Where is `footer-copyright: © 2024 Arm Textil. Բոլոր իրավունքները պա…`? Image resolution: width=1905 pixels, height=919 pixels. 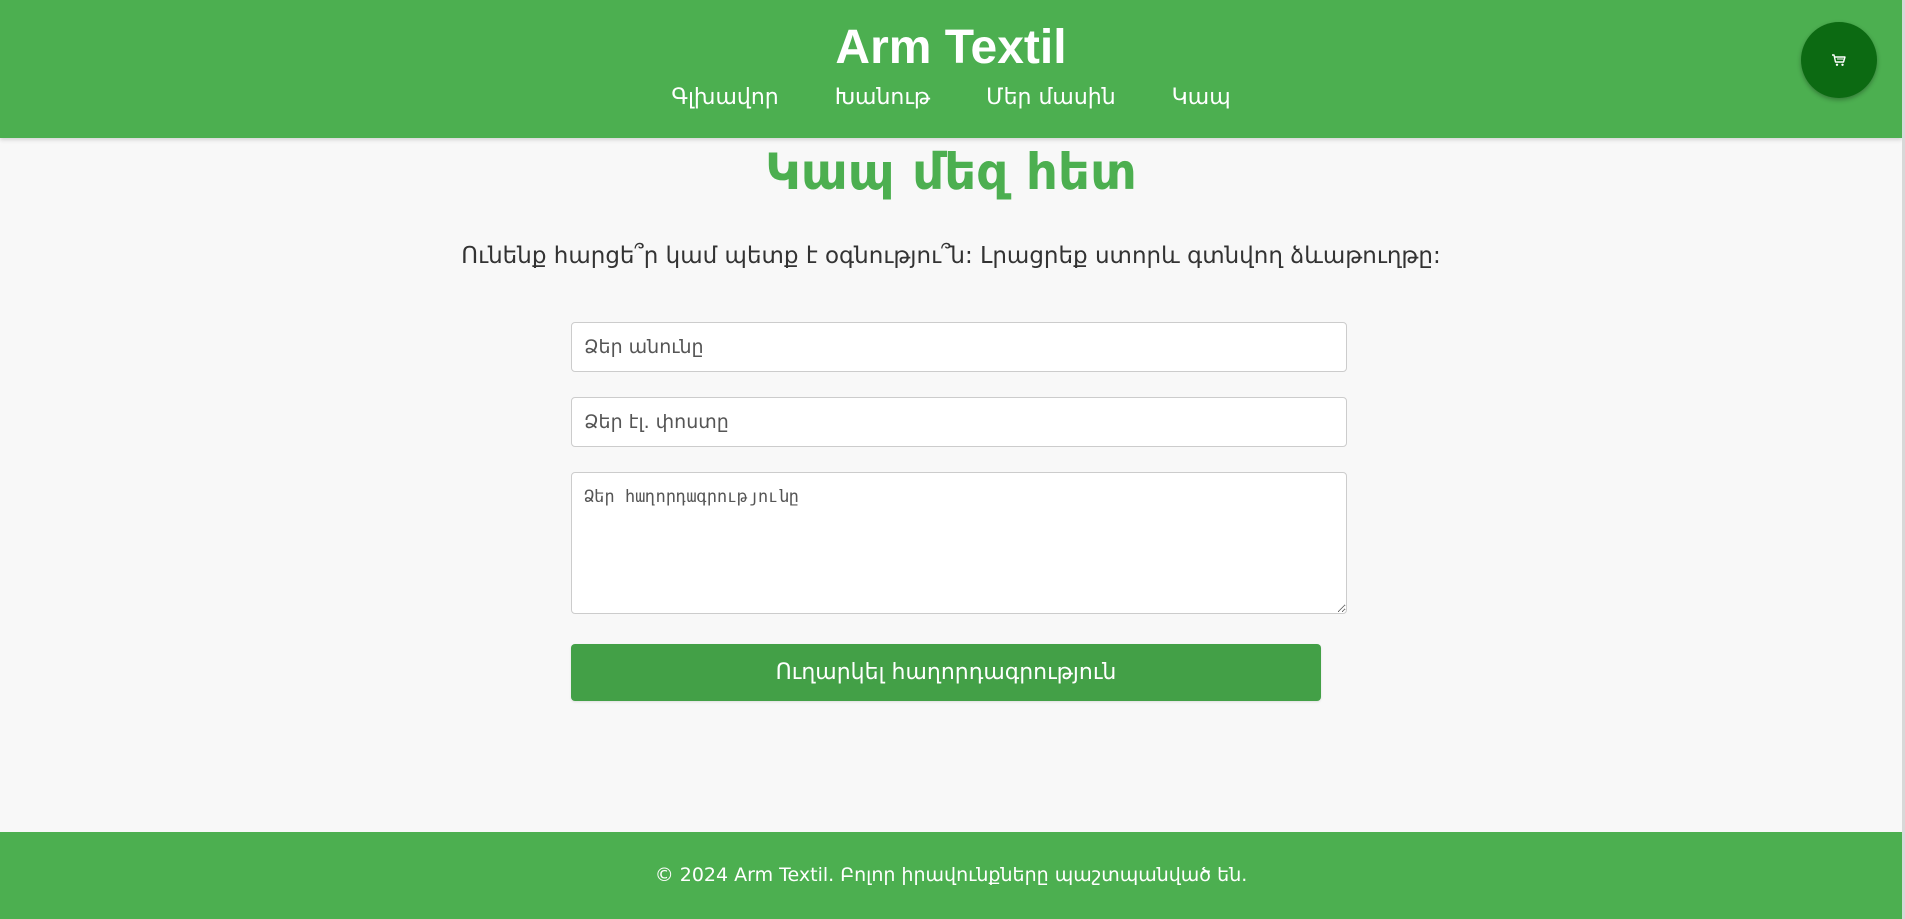
footer-copyright: © 2024 Arm Textil. Բոլոր իրավունքները պա… is located at coordinates (951, 875).